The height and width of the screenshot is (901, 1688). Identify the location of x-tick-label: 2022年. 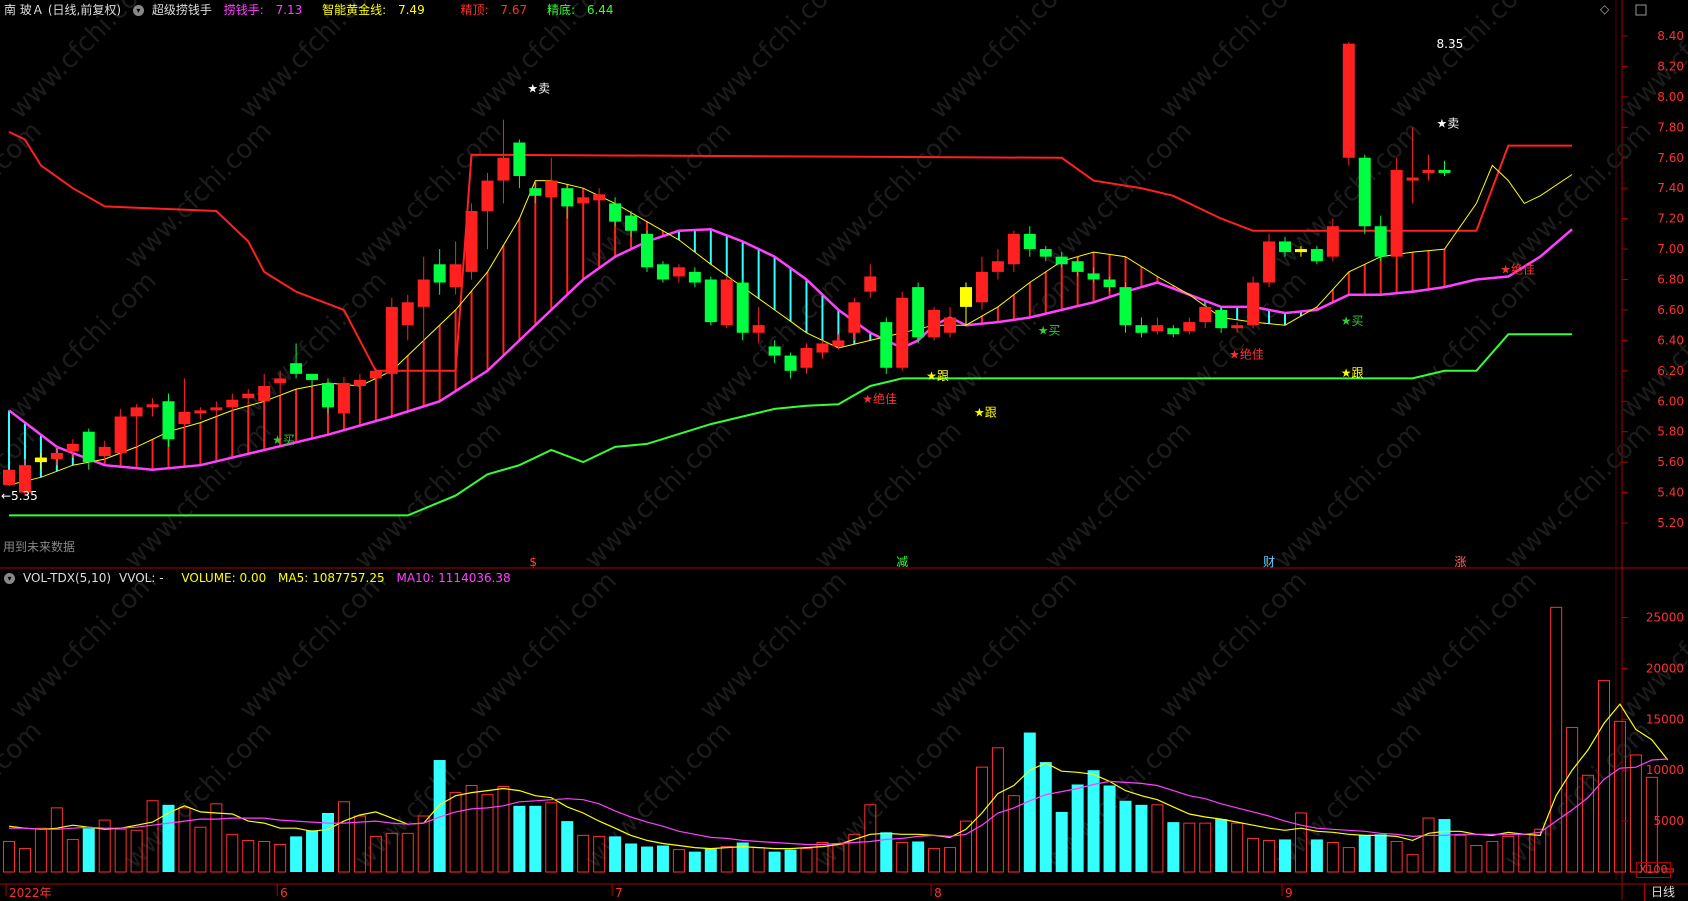
(30, 893).